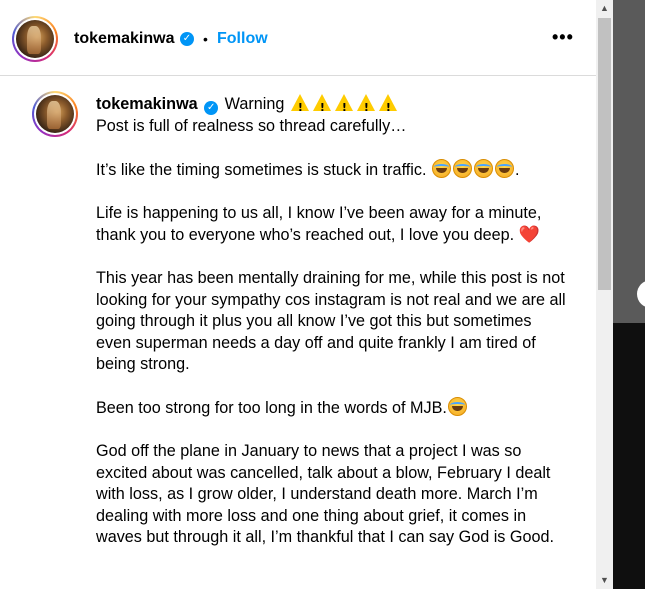 The image size is (645, 589). What do you see at coordinates (124, 39) in the screenshot?
I see `author-username: tokemakinwa` at bounding box center [124, 39].